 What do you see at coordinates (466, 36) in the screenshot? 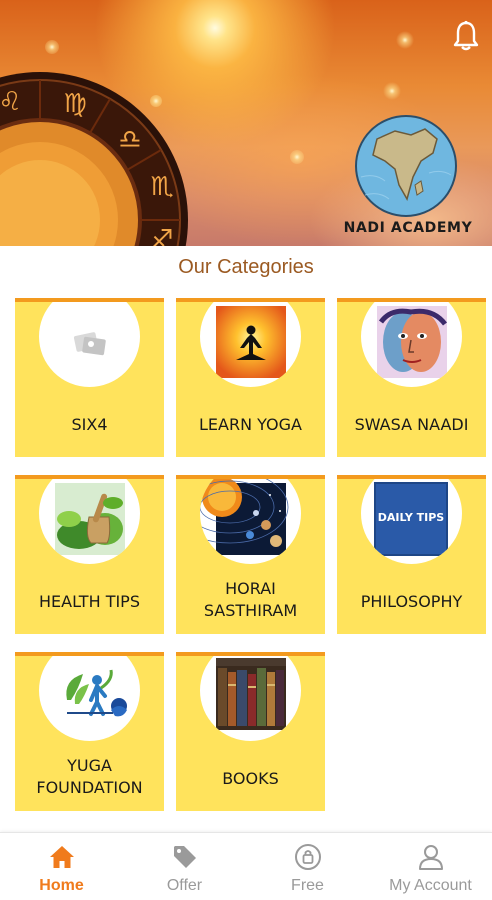
I see `bell-icon` at bounding box center [466, 36].